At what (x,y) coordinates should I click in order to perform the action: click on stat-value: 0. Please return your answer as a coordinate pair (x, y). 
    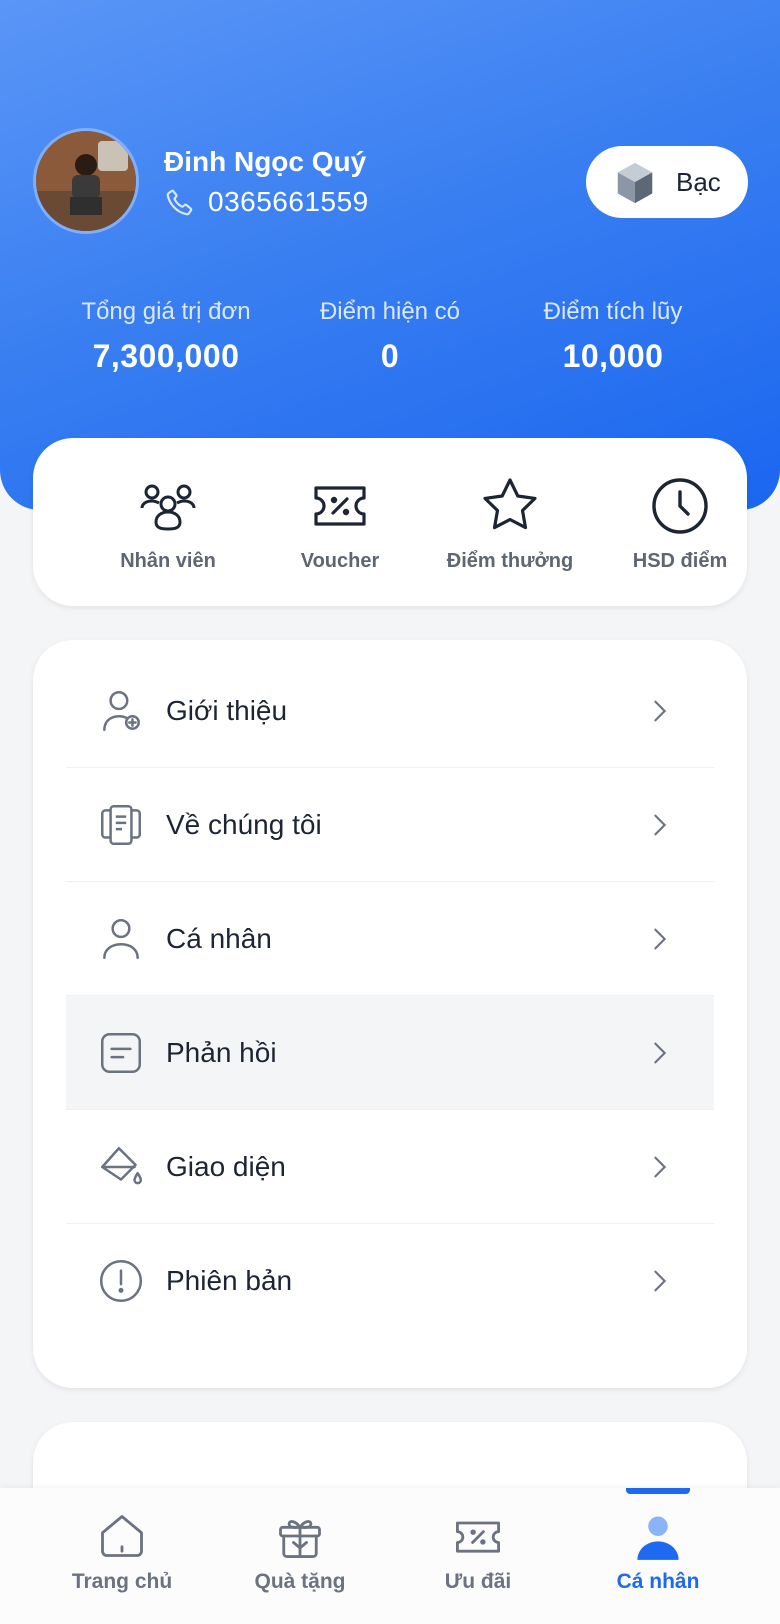
    Looking at the image, I should click on (390, 356).